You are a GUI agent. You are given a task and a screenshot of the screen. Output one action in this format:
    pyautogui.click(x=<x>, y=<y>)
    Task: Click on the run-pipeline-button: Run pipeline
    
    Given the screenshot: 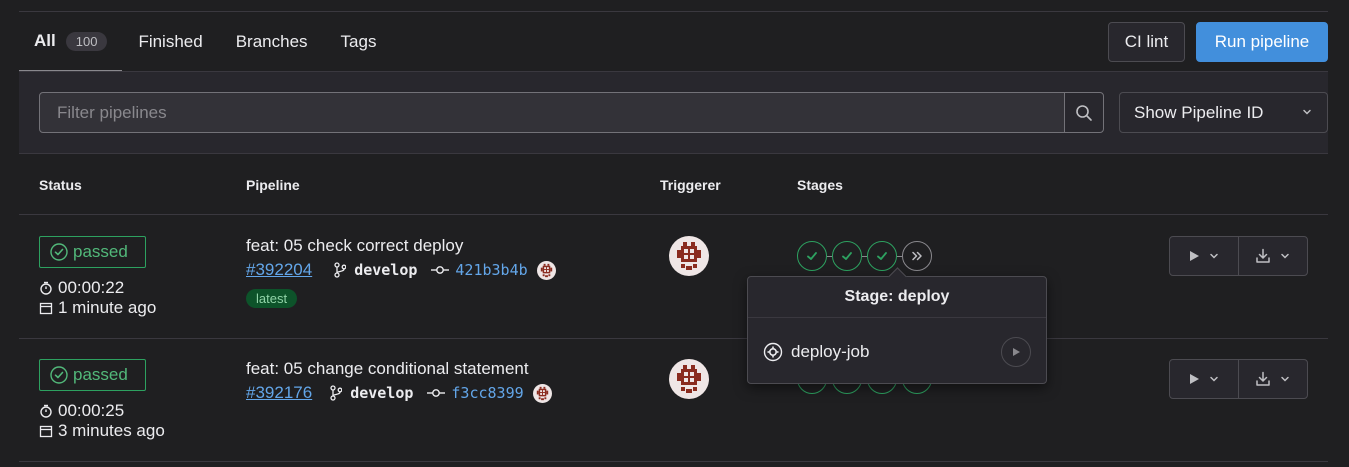 What is the action you would take?
    pyautogui.click(x=1262, y=42)
    